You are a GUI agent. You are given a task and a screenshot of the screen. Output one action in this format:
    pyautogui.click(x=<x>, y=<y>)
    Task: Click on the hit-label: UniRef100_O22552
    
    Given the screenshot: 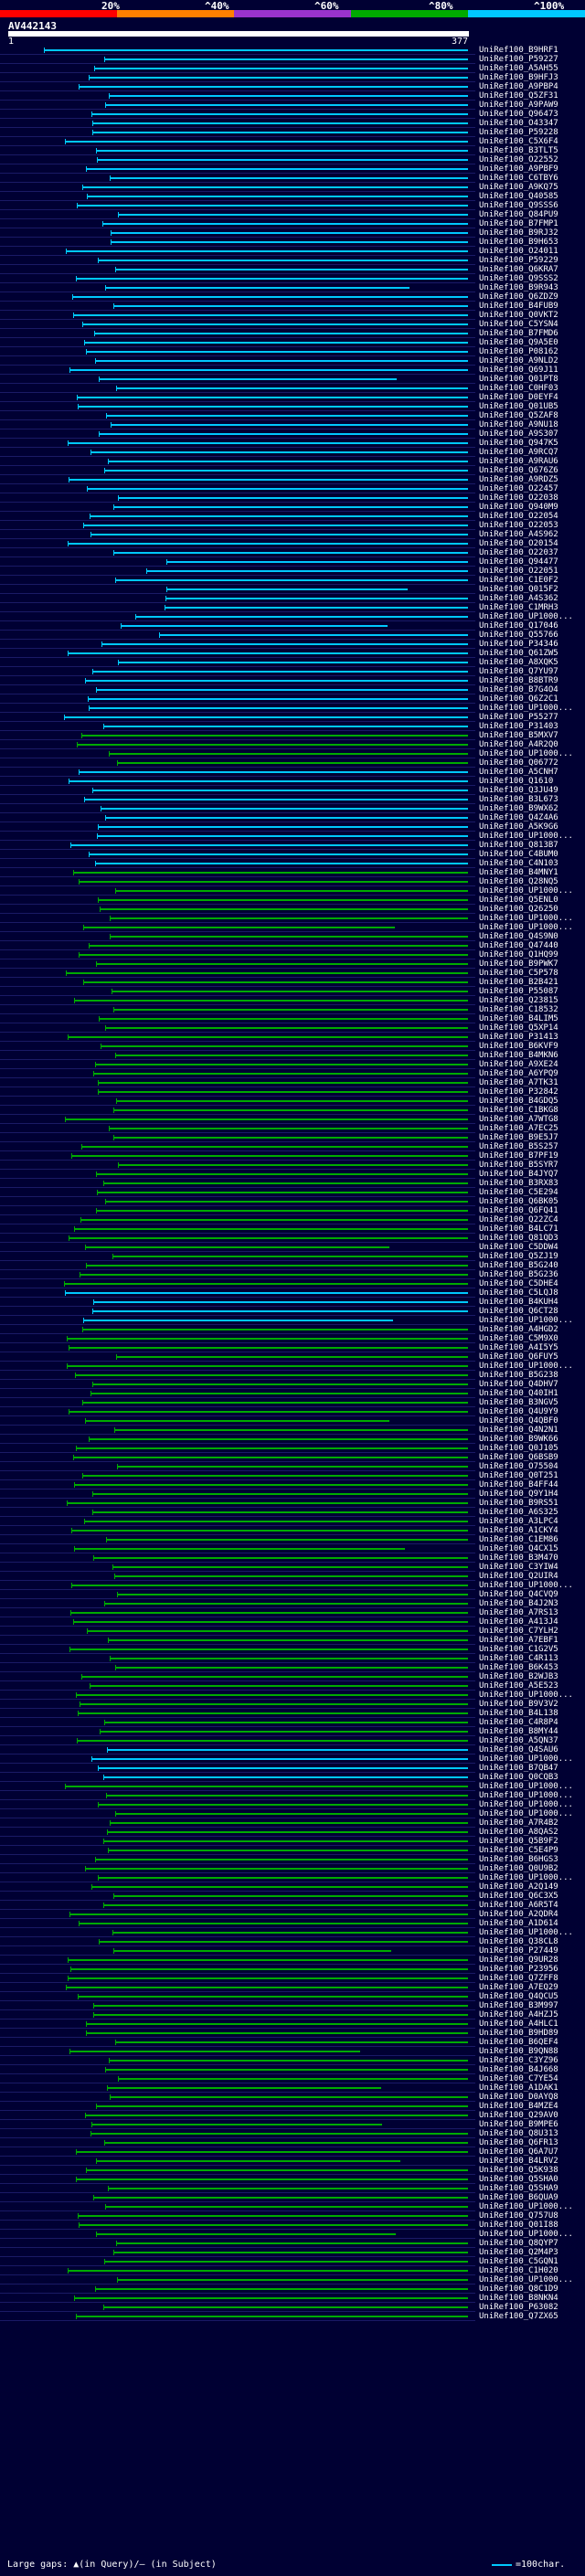 What is the action you would take?
    pyautogui.click(x=518, y=159)
    